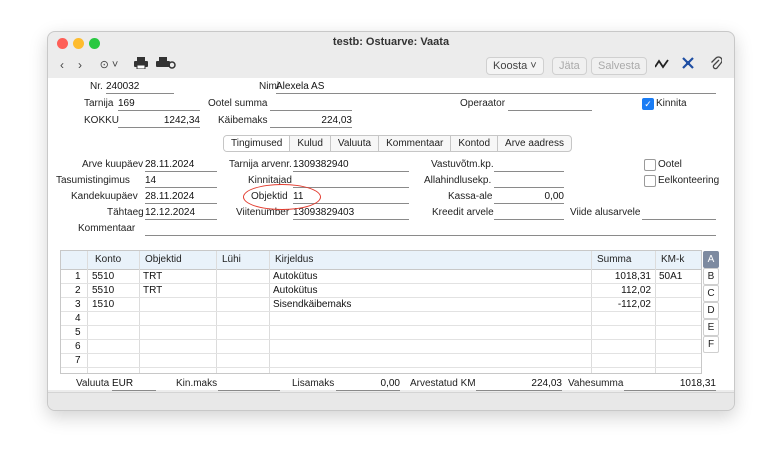 The image size is (780, 474). Describe the element at coordinates (458, 180) in the screenshot. I see `allahindlusekp-label: Allahindlusekp.` at that location.